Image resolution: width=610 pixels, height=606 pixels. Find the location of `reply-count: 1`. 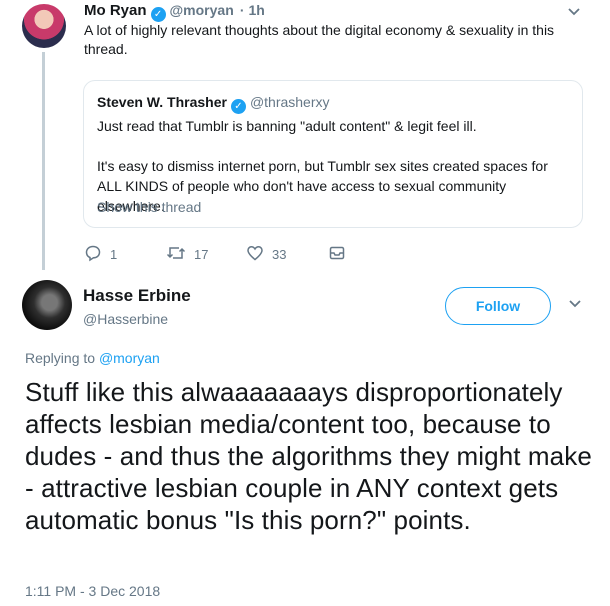

reply-count: 1 is located at coordinates (114, 254).